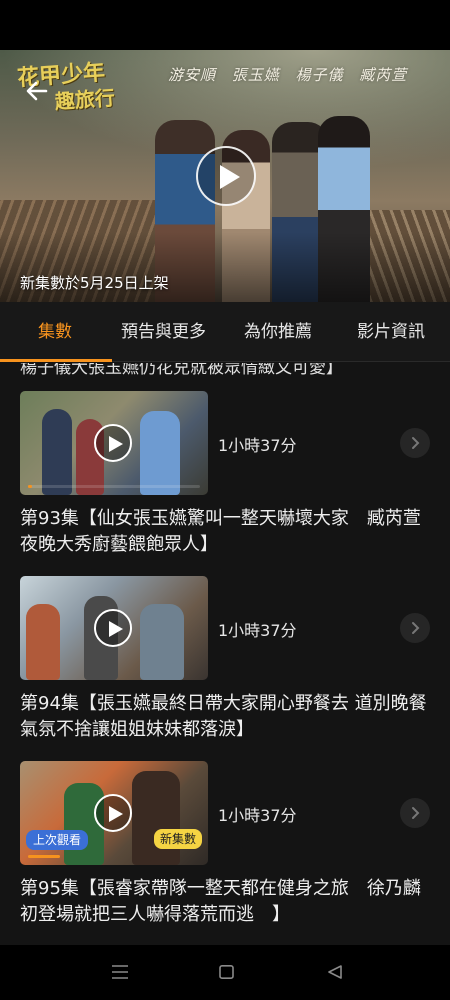  I want to click on tab-episodes: 集數, so click(55, 332).